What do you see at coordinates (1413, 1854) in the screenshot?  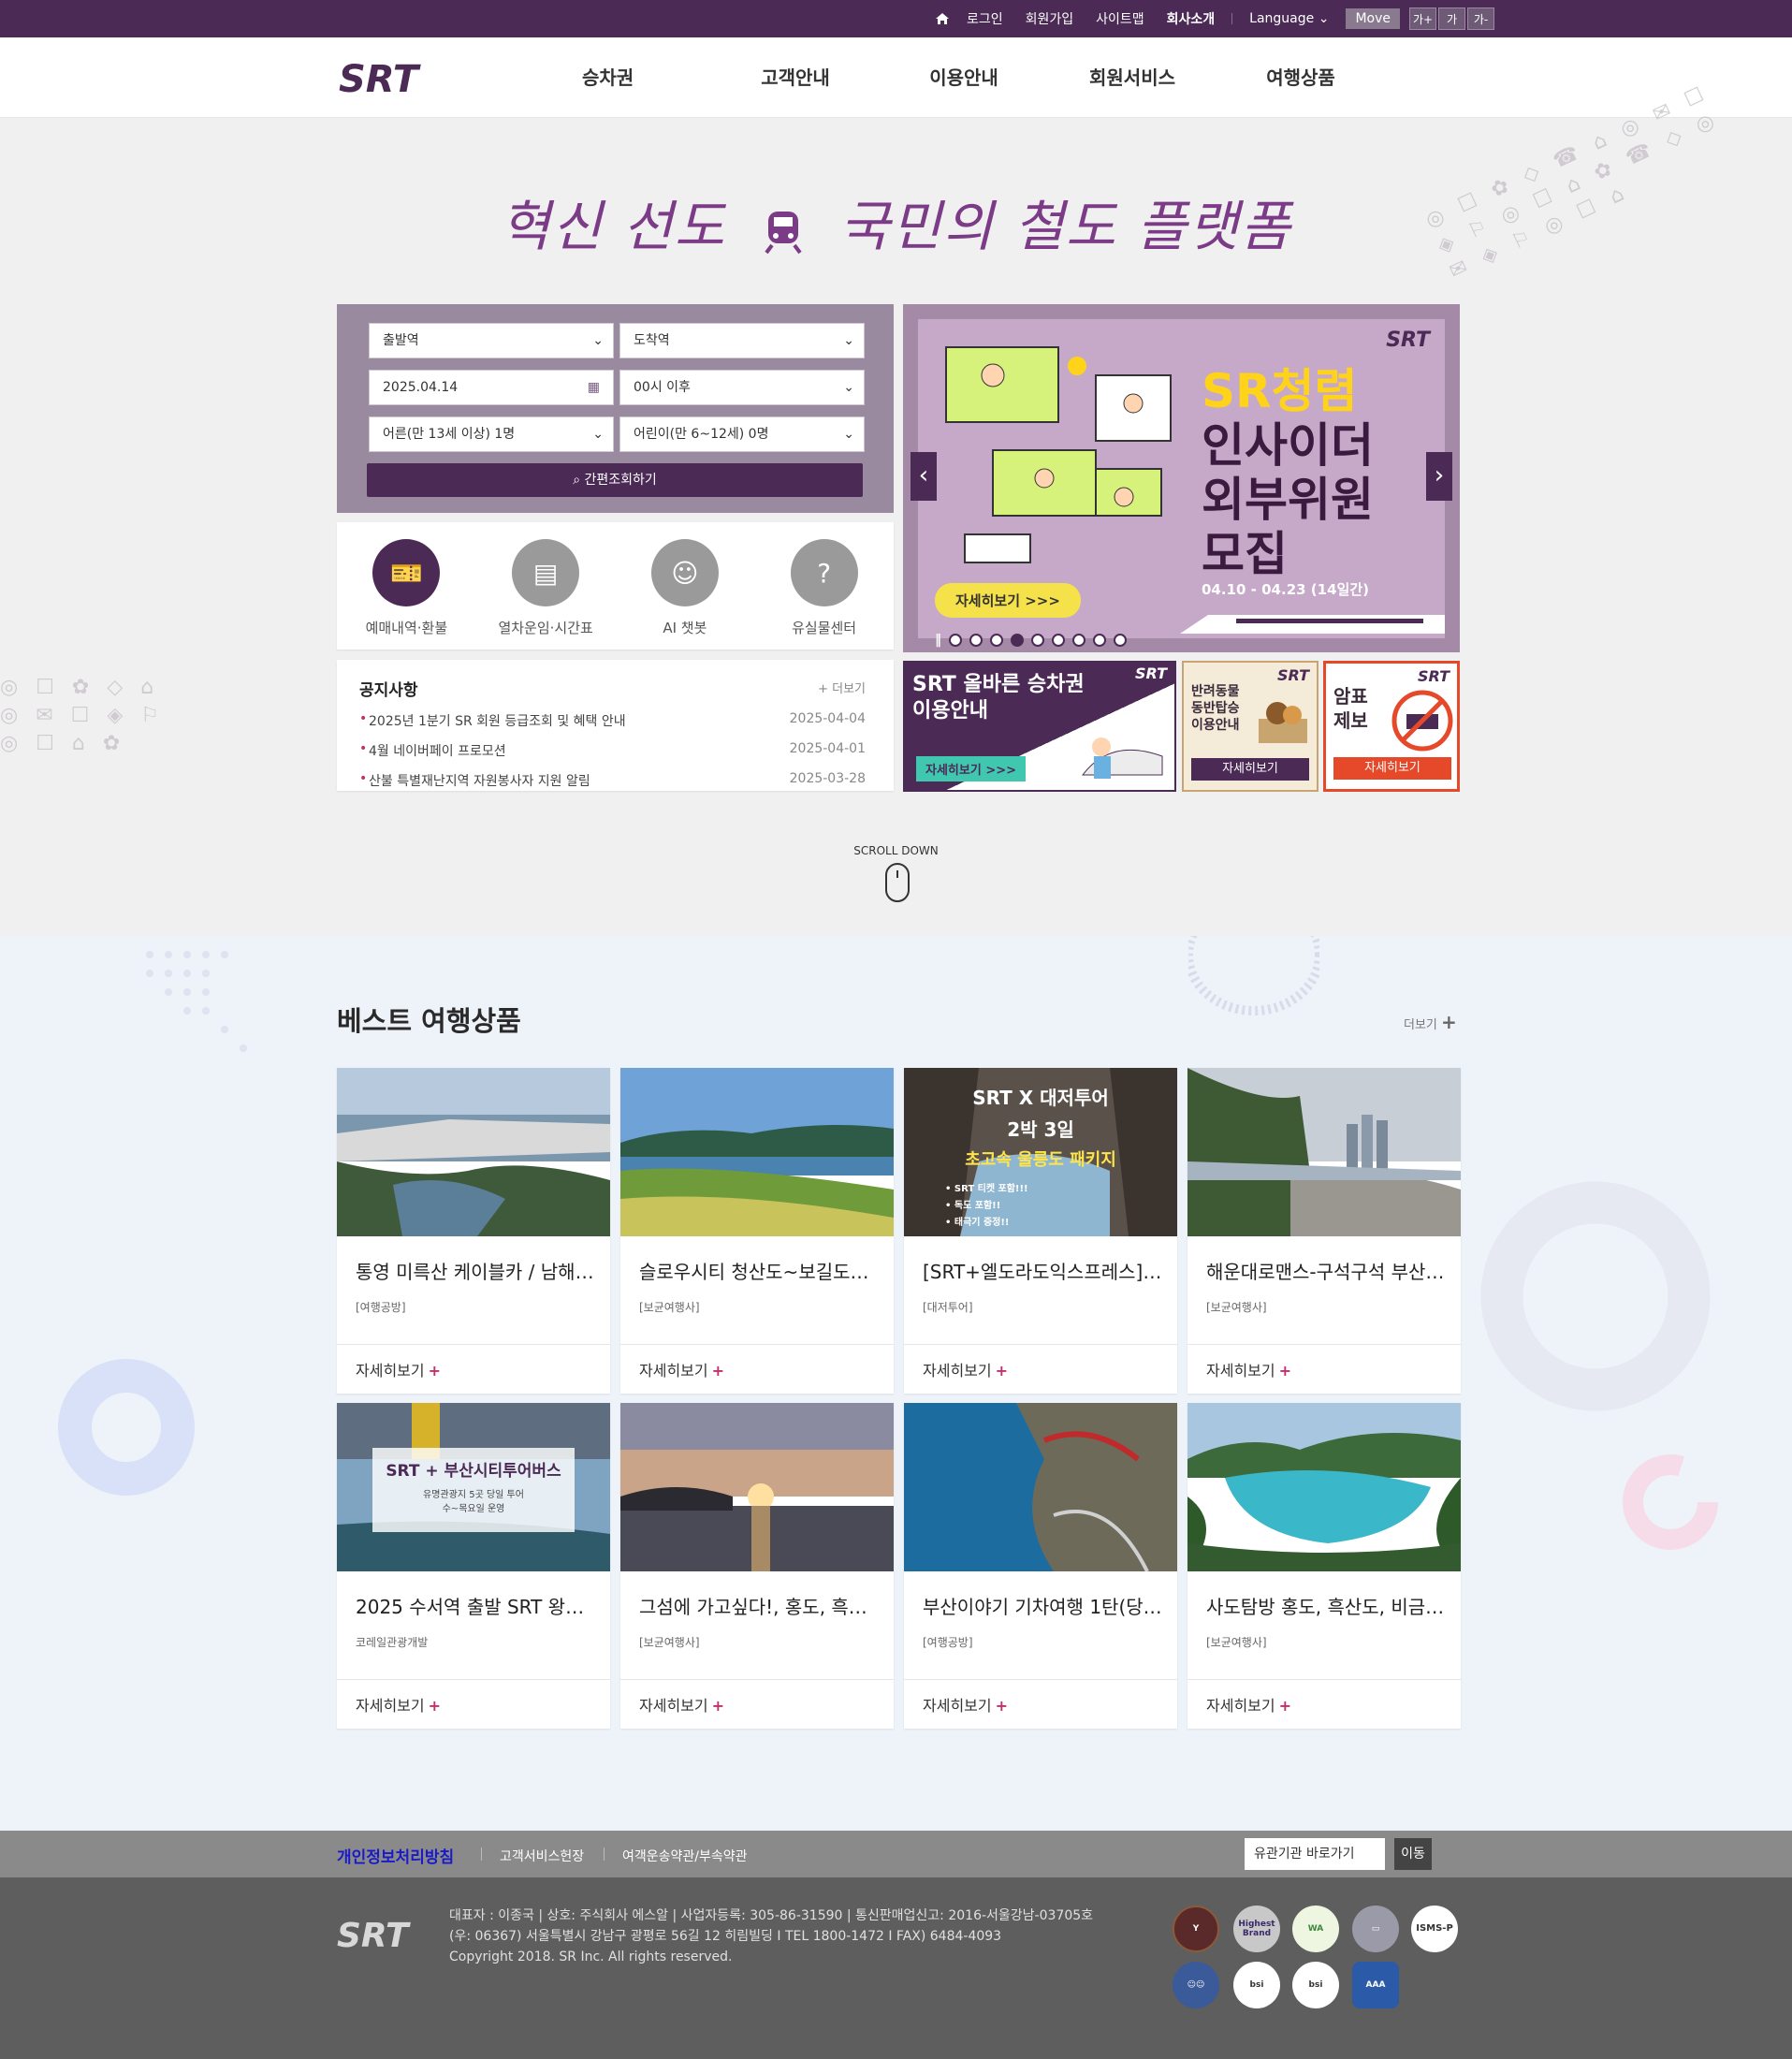 I see `go-button: 이동` at bounding box center [1413, 1854].